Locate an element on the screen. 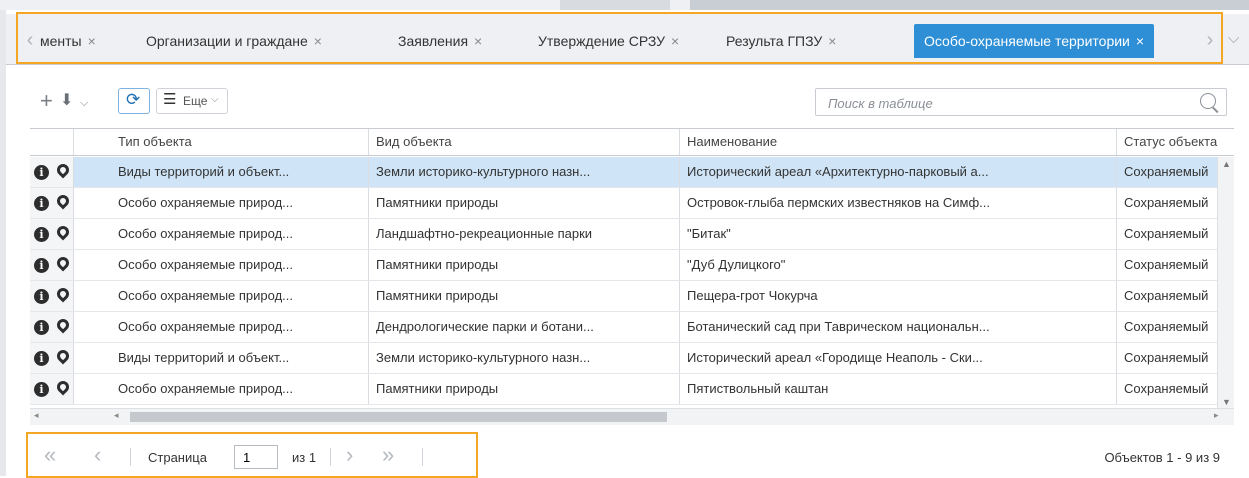  column-header: Статус объекта is located at coordinates (1172, 142).